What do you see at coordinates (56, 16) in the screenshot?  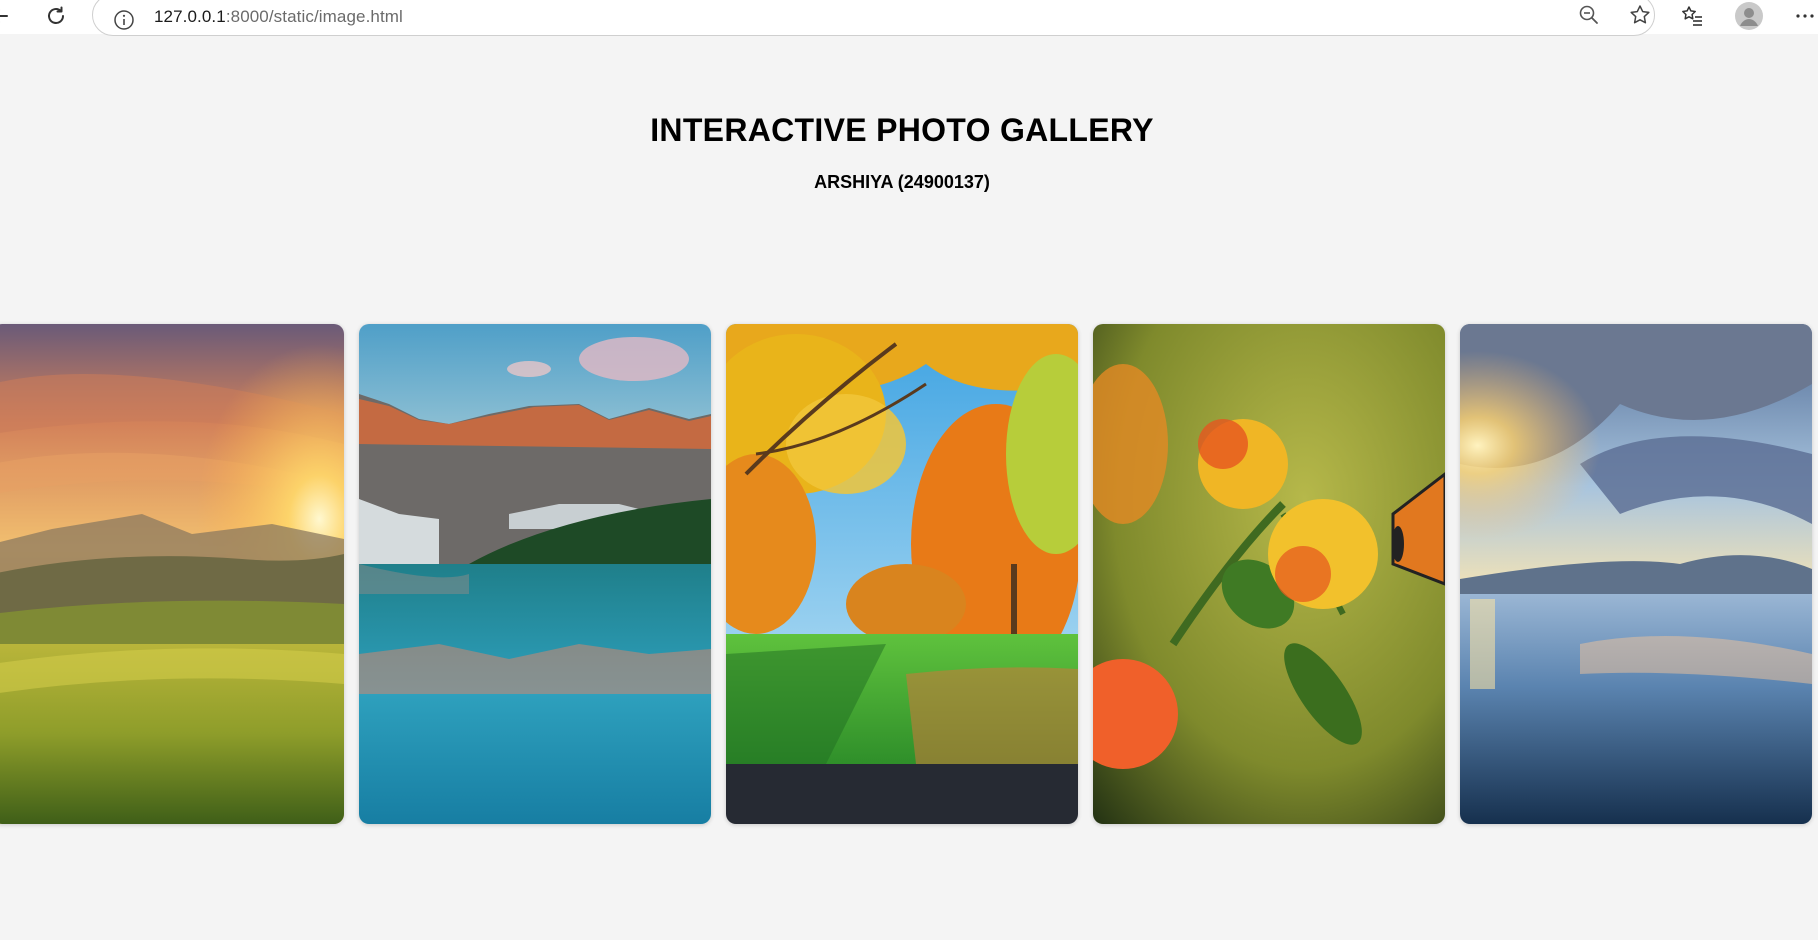 I see `refresh-icon` at bounding box center [56, 16].